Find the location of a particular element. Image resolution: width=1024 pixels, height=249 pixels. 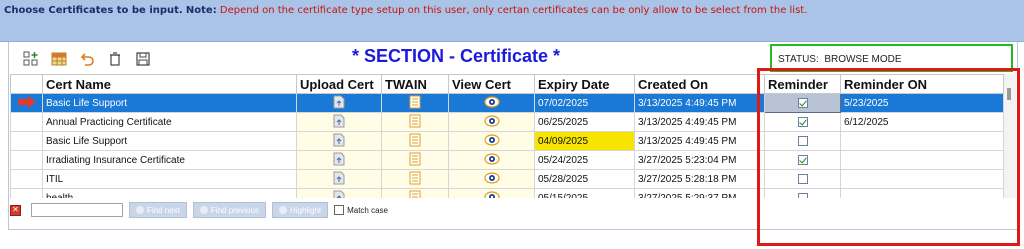

created-on-cell: 3/27/2025 5:29:37 PM is located at coordinates (699, 193).